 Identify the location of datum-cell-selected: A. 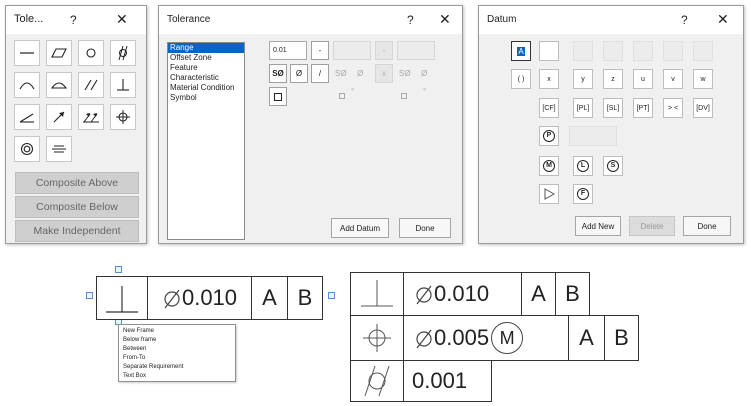
(521, 51).